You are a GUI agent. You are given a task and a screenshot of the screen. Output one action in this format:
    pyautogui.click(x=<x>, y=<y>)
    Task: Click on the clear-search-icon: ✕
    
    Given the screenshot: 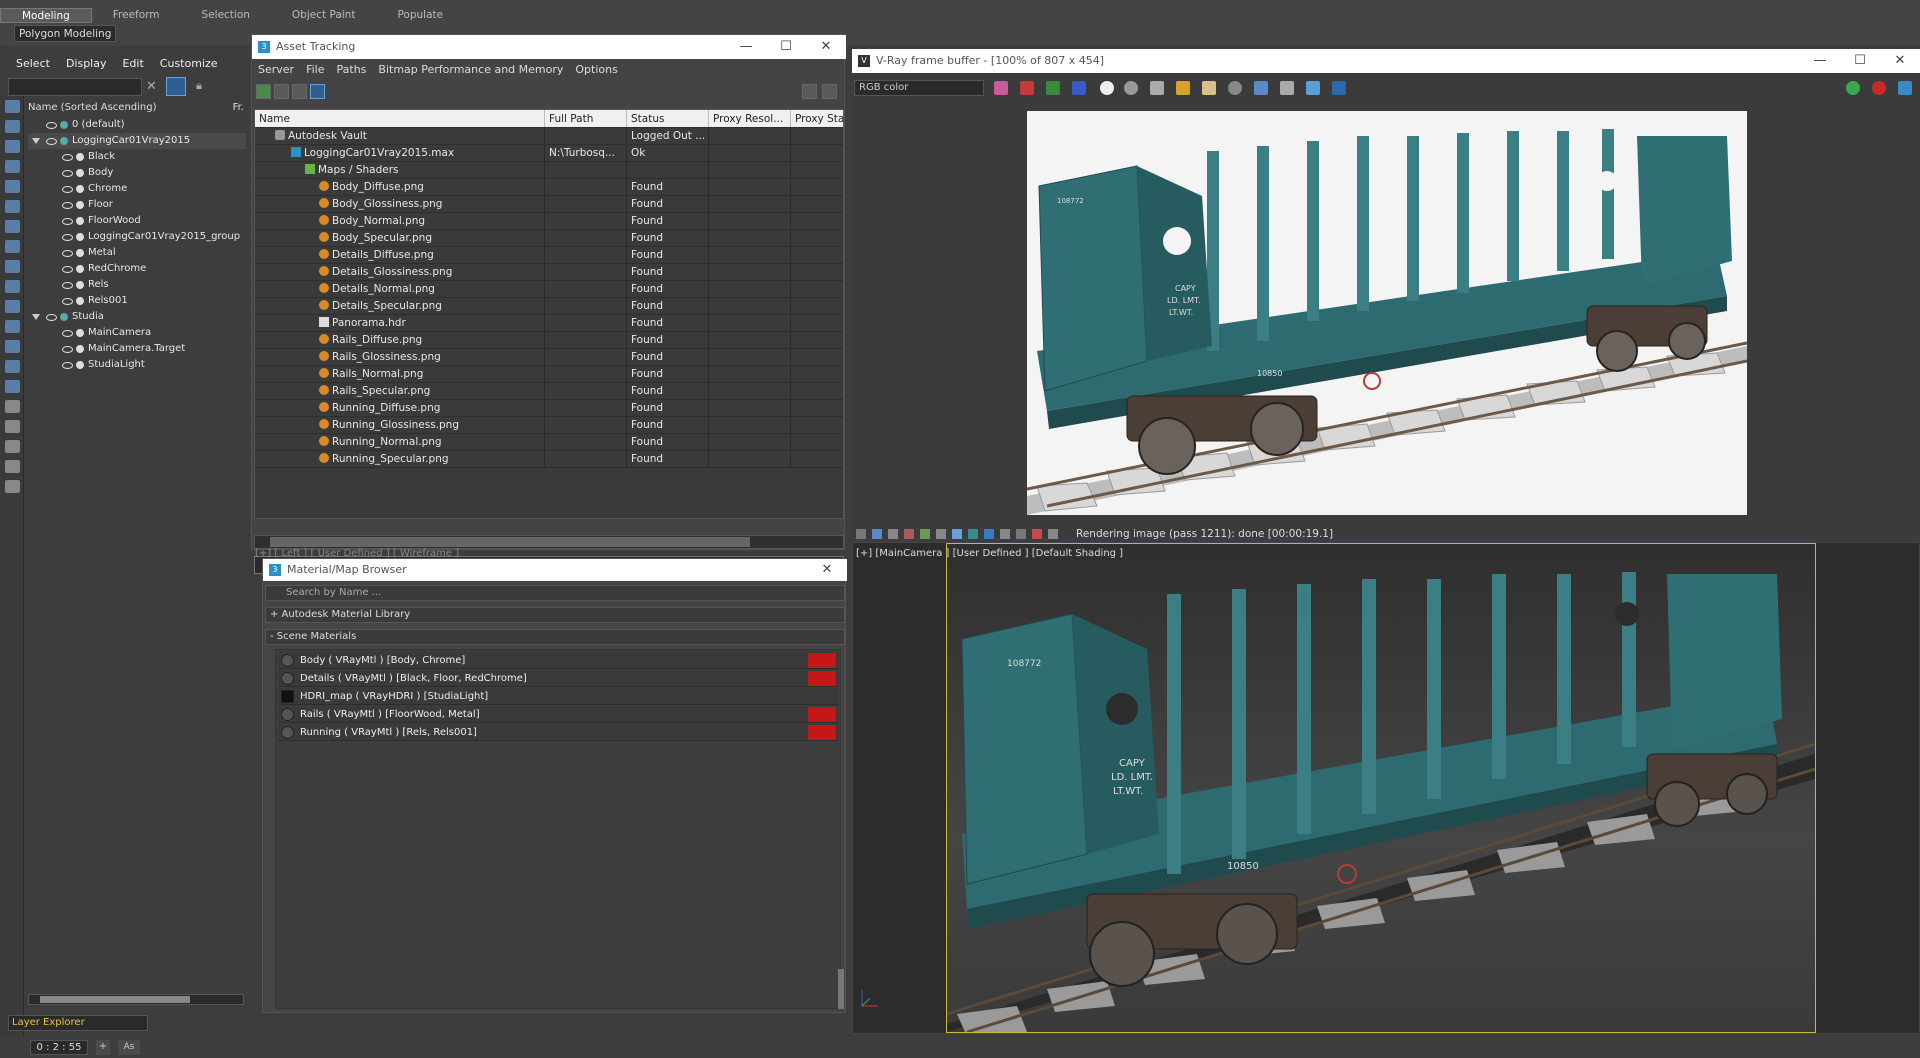 What is the action you would take?
    pyautogui.click(x=151, y=86)
    